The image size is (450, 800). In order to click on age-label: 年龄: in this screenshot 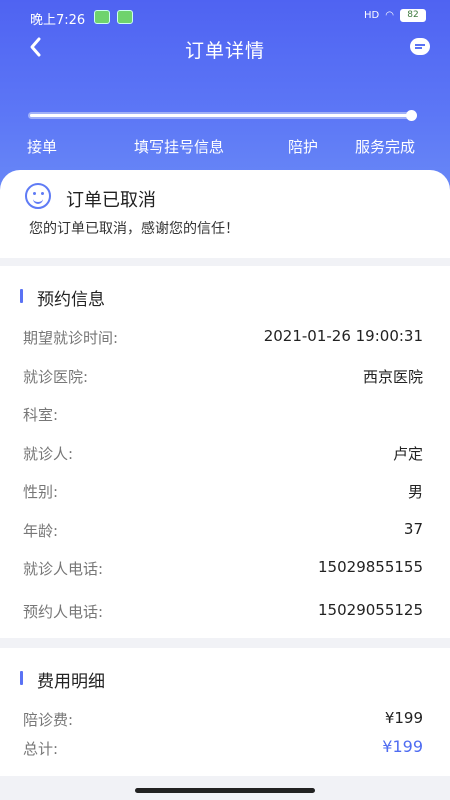, I will do `click(41, 531)`.